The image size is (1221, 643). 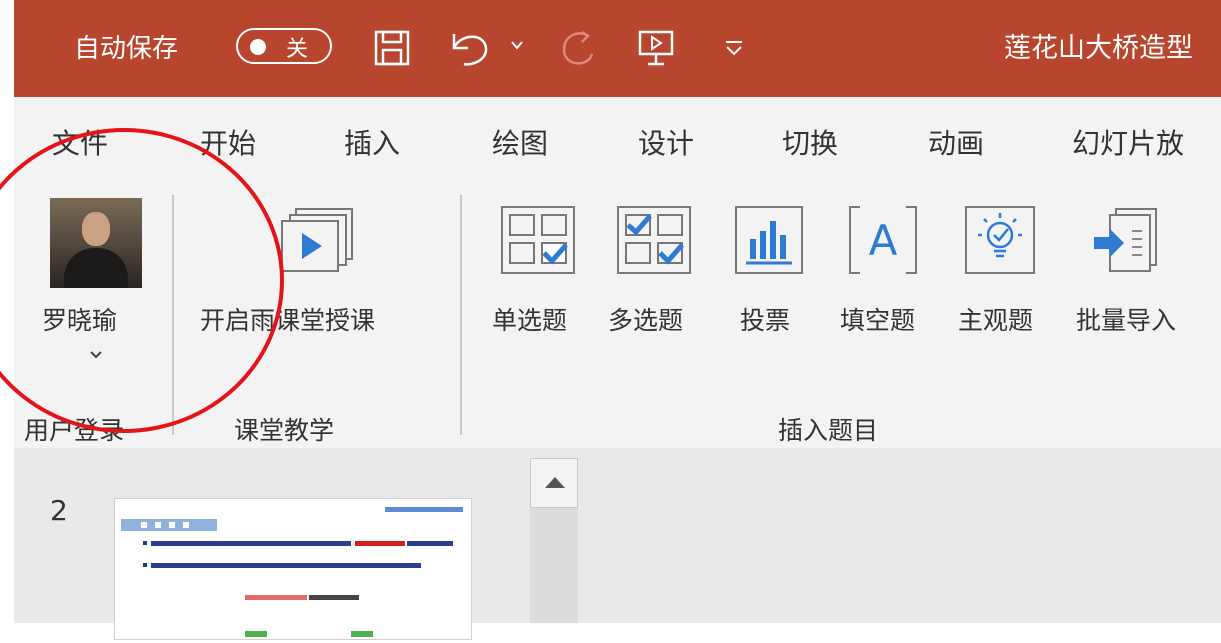 I want to click on multi-choice-label: 多选题, so click(x=645, y=319).